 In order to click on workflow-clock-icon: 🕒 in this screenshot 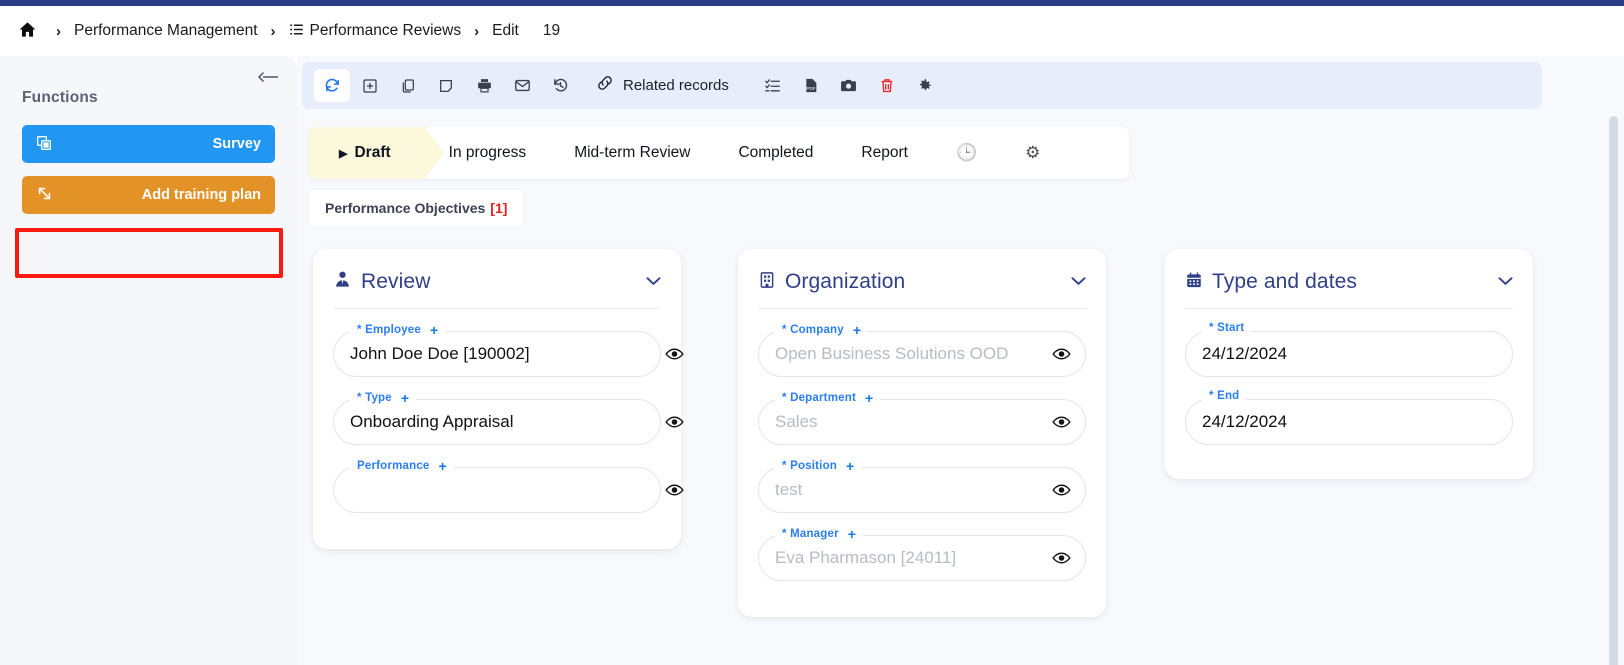, I will do `click(966, 153)`.